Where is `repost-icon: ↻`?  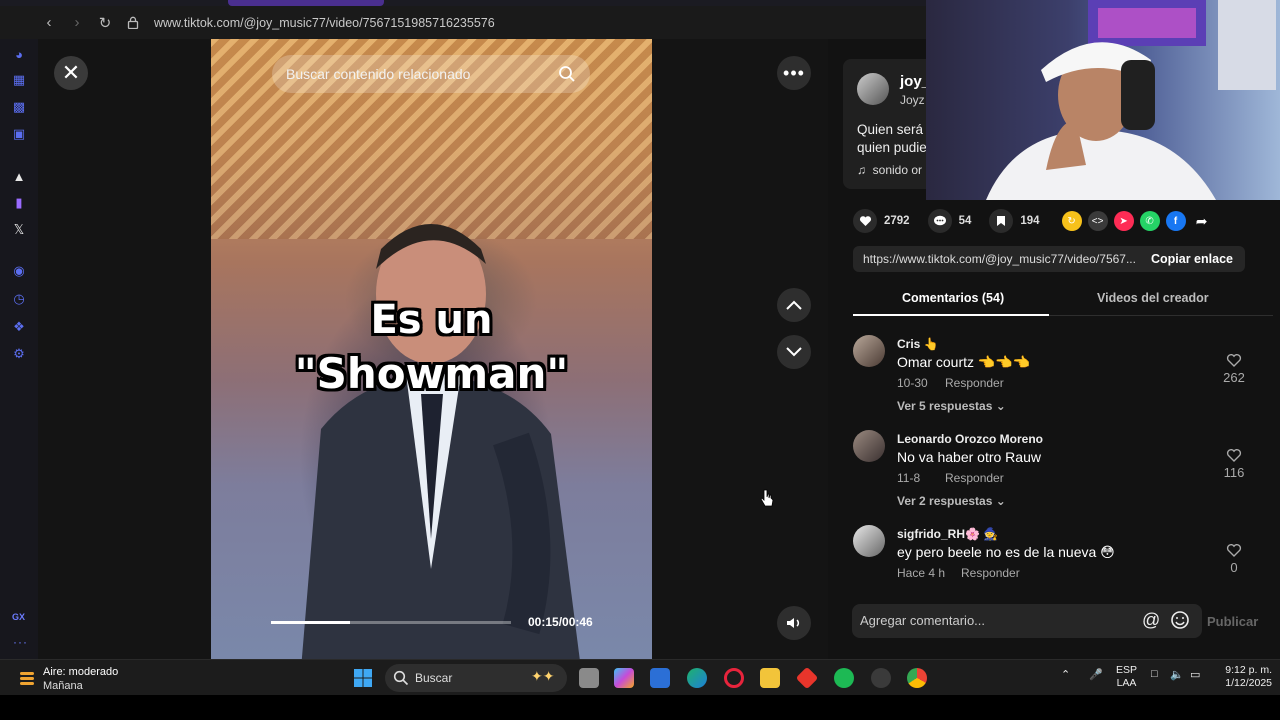
repost-icon: ↻ is located at coordinates (1071, 221).